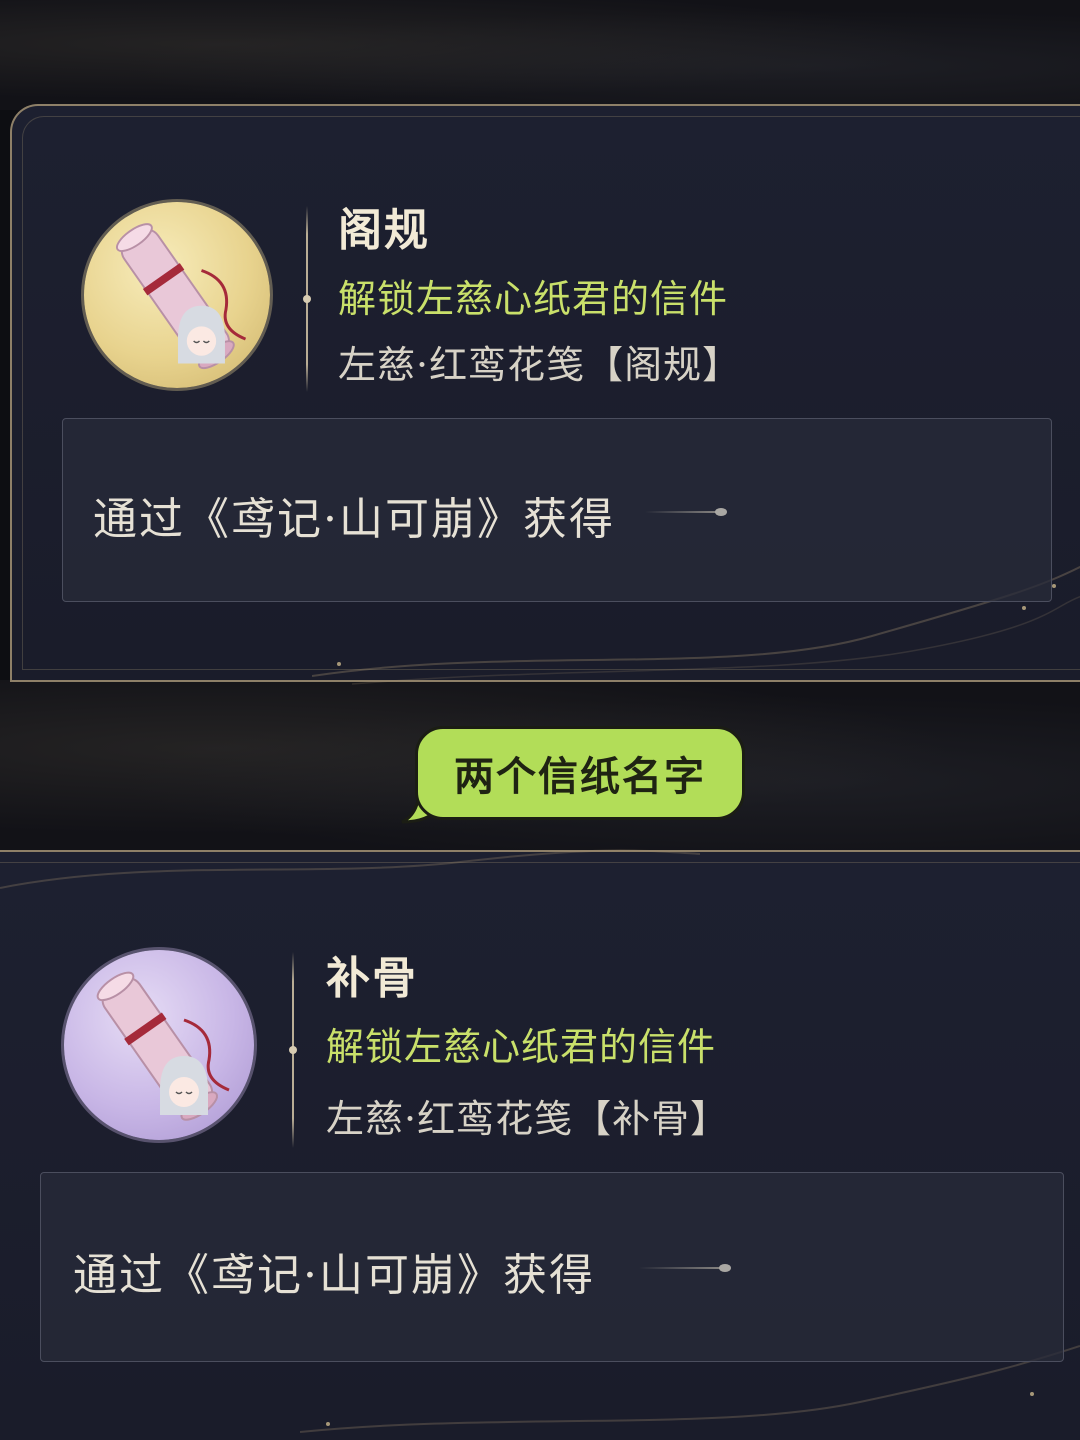 The image size is (1080, 1440). What do you see at coordinates (580, 777) in the screenshot?
I see `caption-text: 两个信纸名字` at bounding box center [580, 777].